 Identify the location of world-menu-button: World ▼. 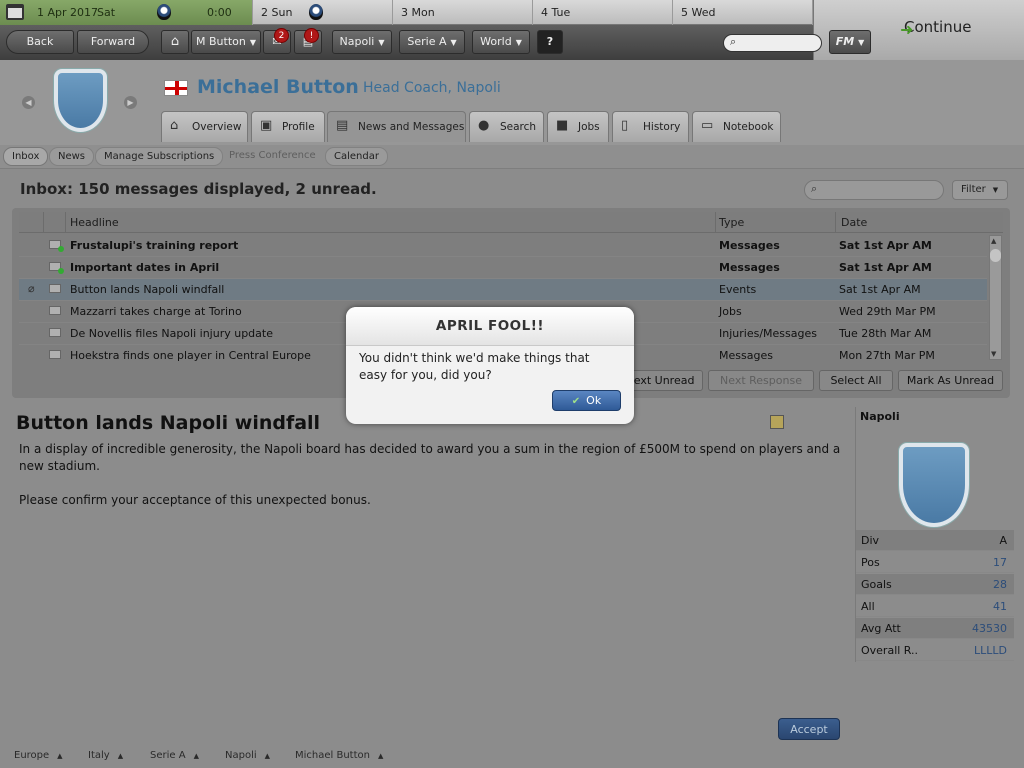
(501, 42).